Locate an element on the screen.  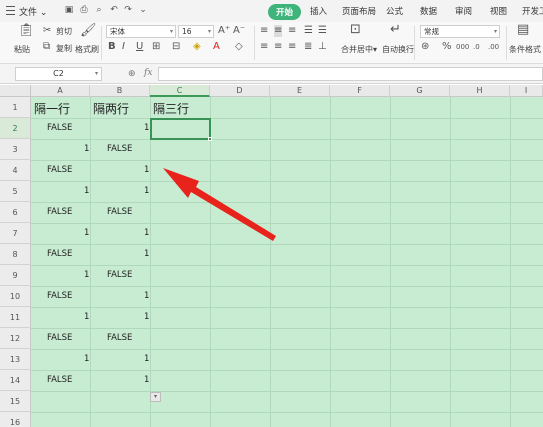
red-arrow-shape is located at coordinates (219, 204).